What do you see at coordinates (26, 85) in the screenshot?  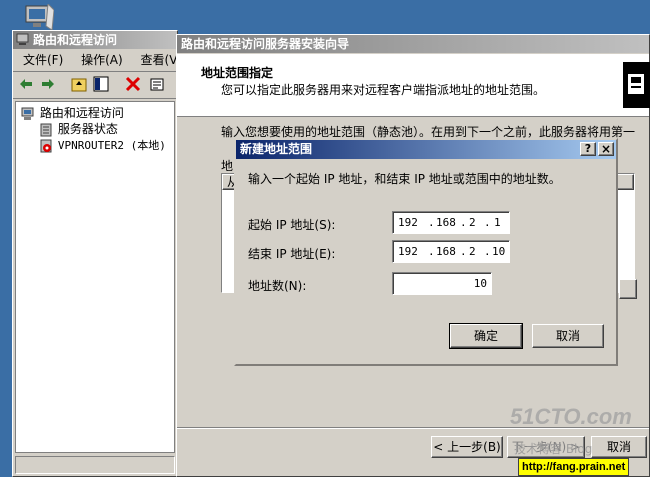 I see `back-arrow-icon` at bounding box center [26, 85].